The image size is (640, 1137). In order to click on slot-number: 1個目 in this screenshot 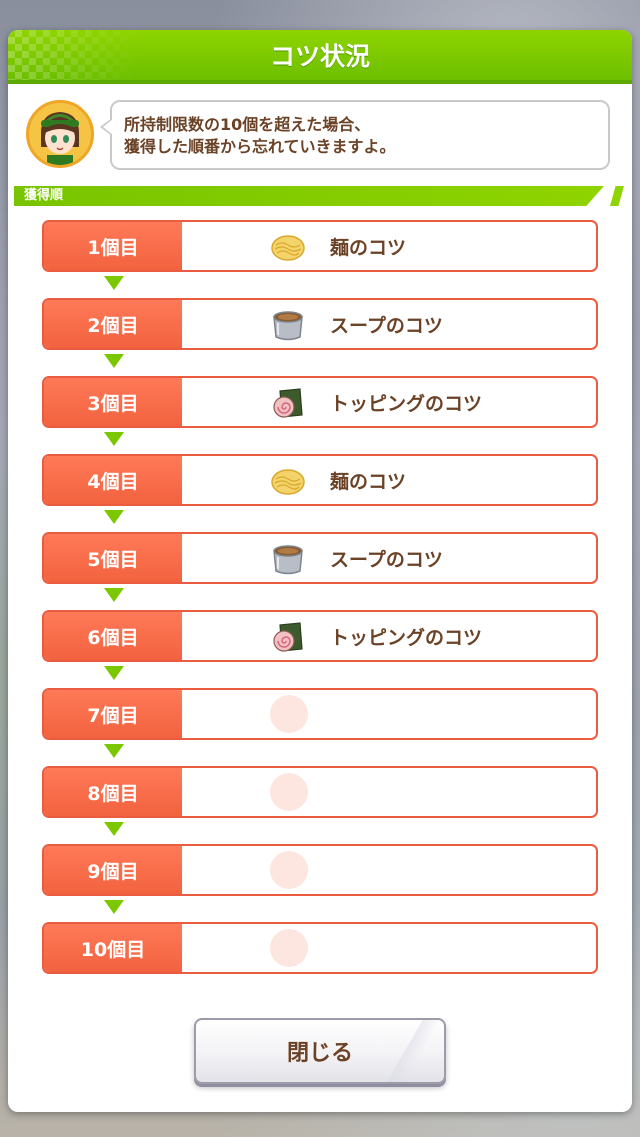, I will do `click(113, 246)`.